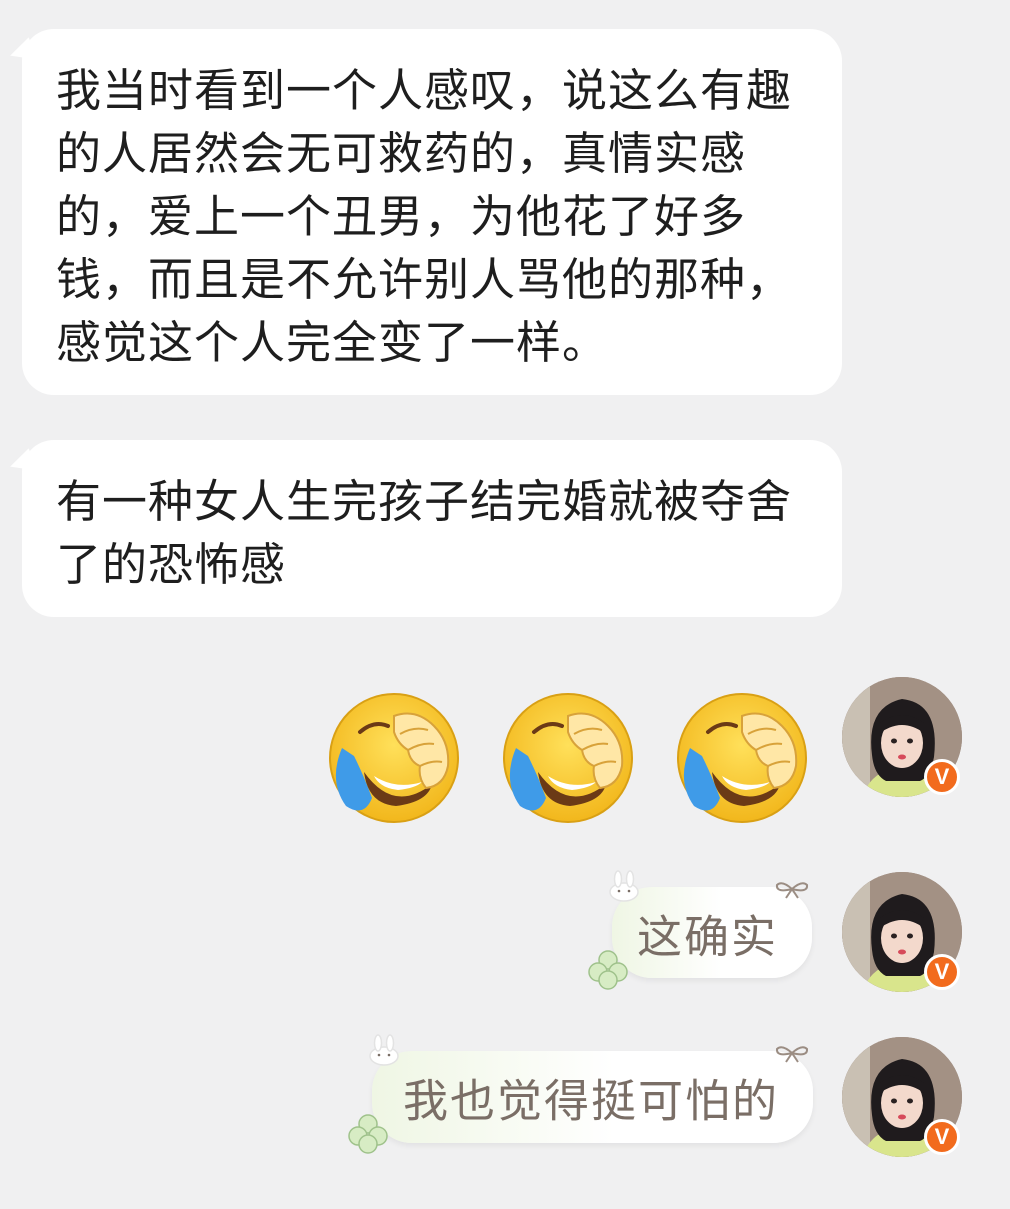 The image size is (1010, 1209). I want to click on chat-bubble-outgoing: 这确实, so click(712, 932).